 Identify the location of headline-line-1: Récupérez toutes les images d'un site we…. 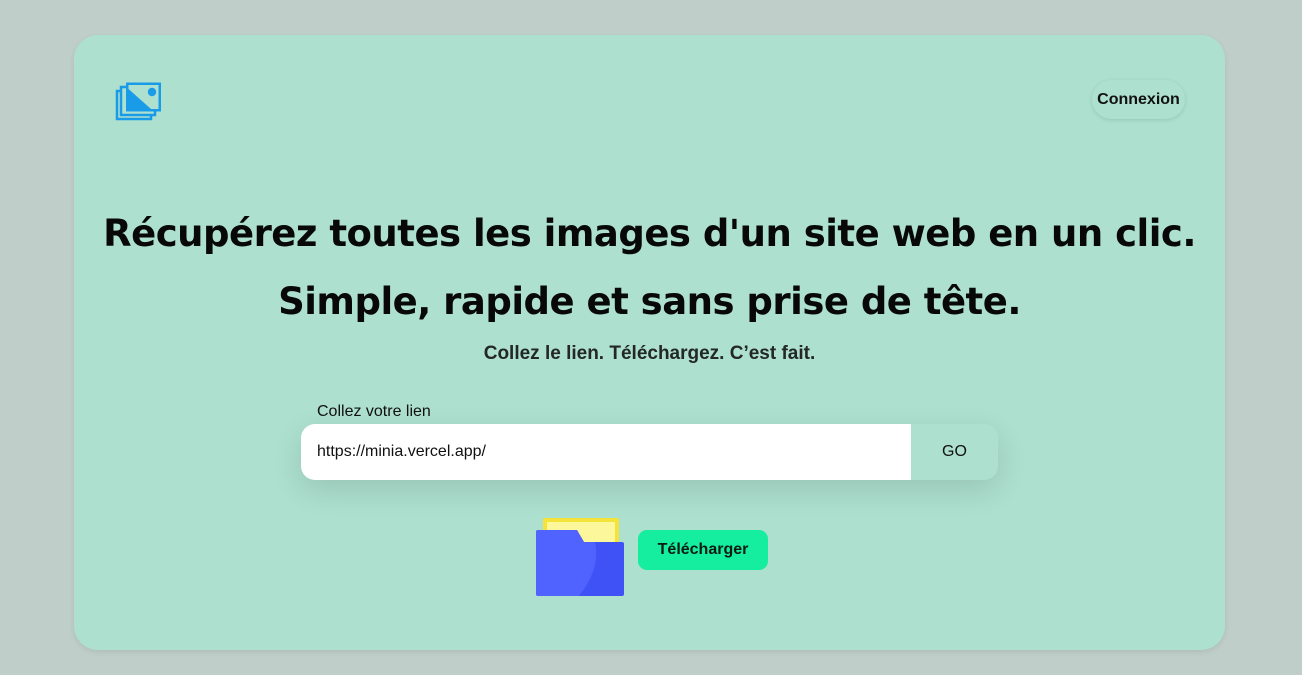
(649, 233).